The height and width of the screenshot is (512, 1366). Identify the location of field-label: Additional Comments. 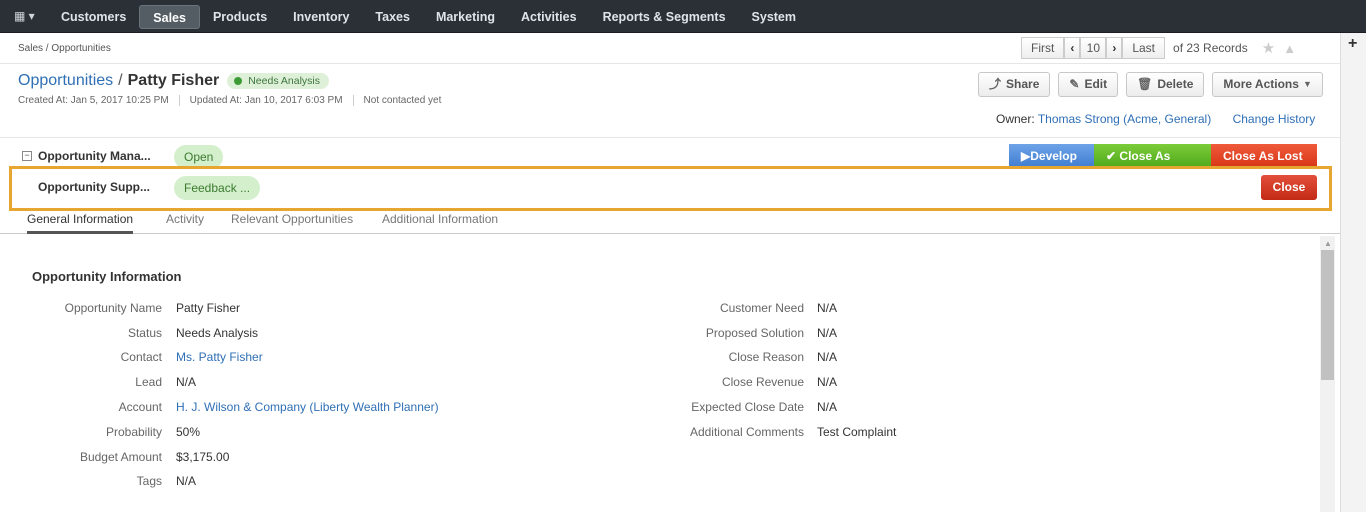
(746, 432).